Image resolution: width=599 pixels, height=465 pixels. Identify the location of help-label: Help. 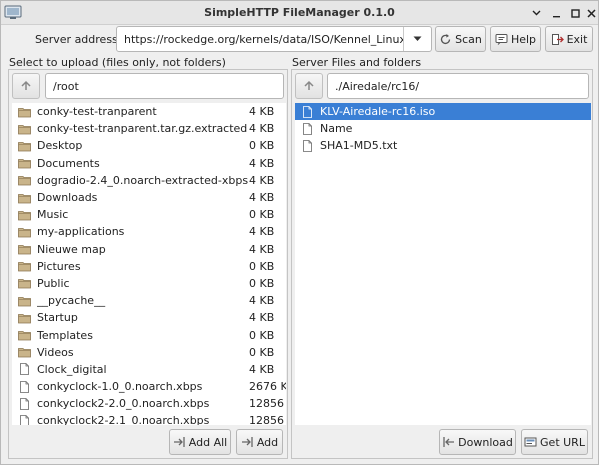
(523, 39).